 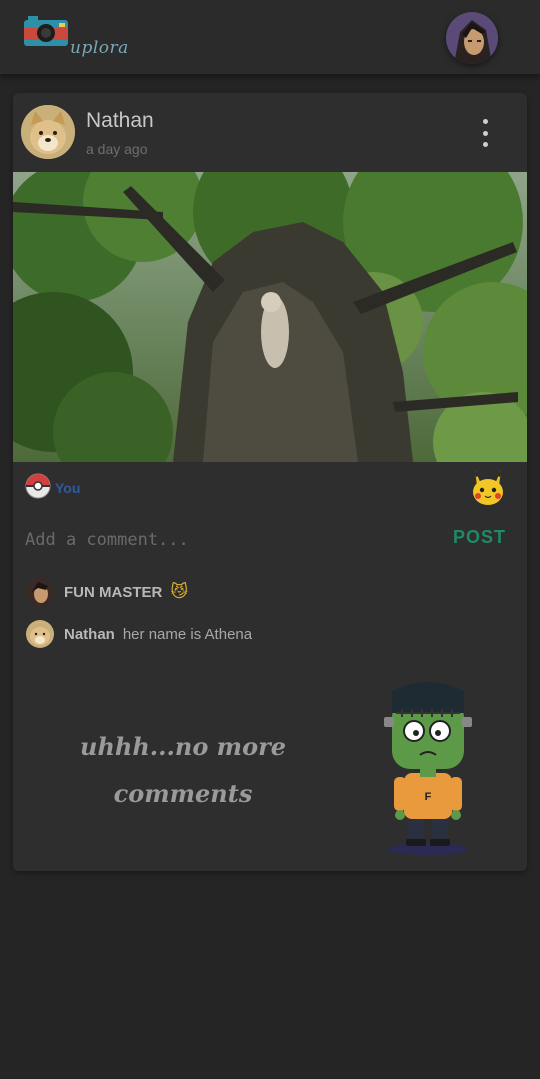 I want to click on svg-text: F, so click(x=428, y=797).